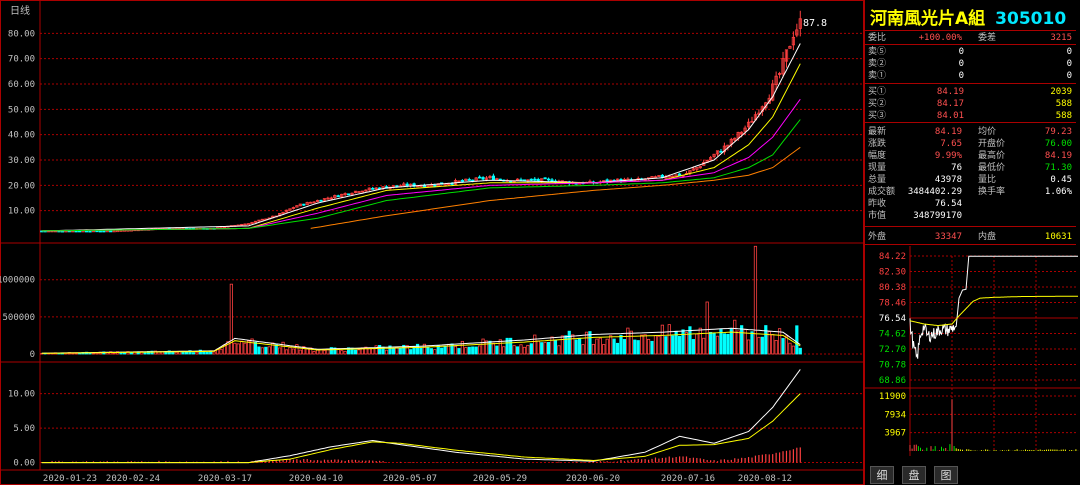  What do you see at coordinates (970, 92) in the screenshot?
I see `buy-row: 买① 84.19 2039` at bounding box center [970, 92].